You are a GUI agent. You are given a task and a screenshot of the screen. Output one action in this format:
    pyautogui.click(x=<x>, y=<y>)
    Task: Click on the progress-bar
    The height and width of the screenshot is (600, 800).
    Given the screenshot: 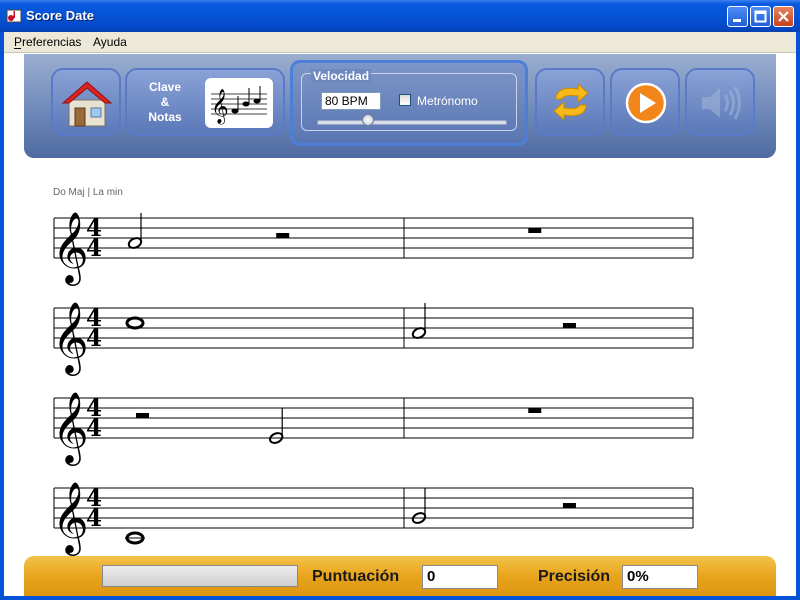 What is the action you would take?
    pyautogui.click(x=200, y=576)
    